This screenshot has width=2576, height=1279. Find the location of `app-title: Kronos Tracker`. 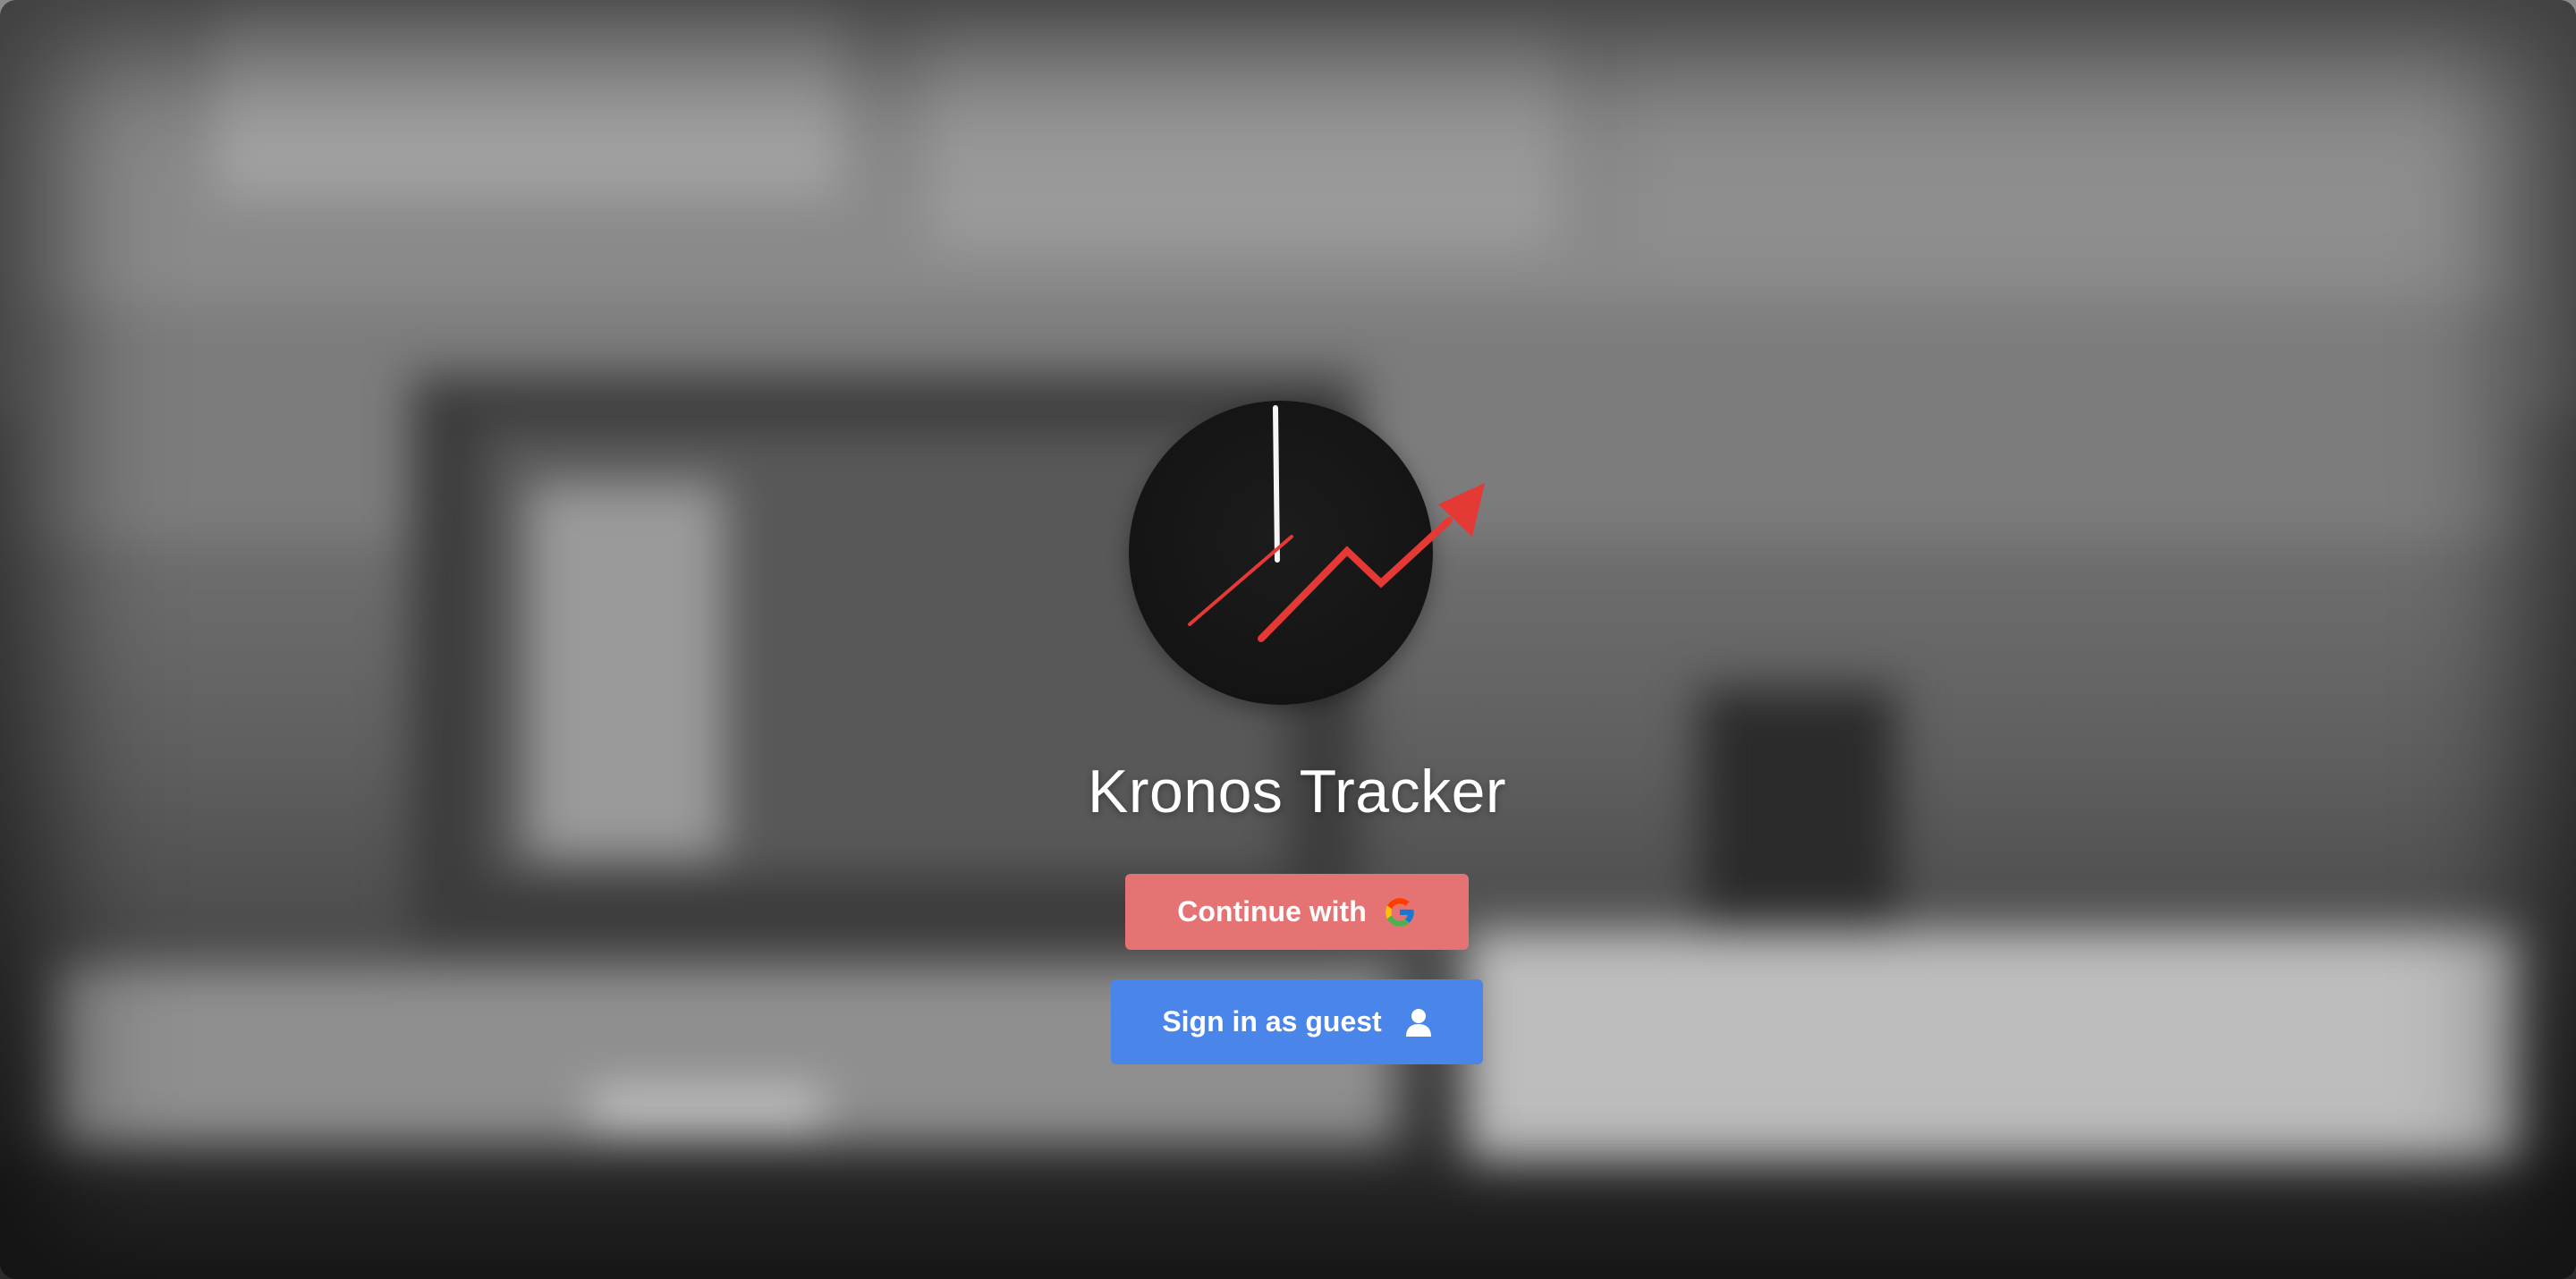

app-title: Kronos Tracker is located at coordinates (1297, 792).